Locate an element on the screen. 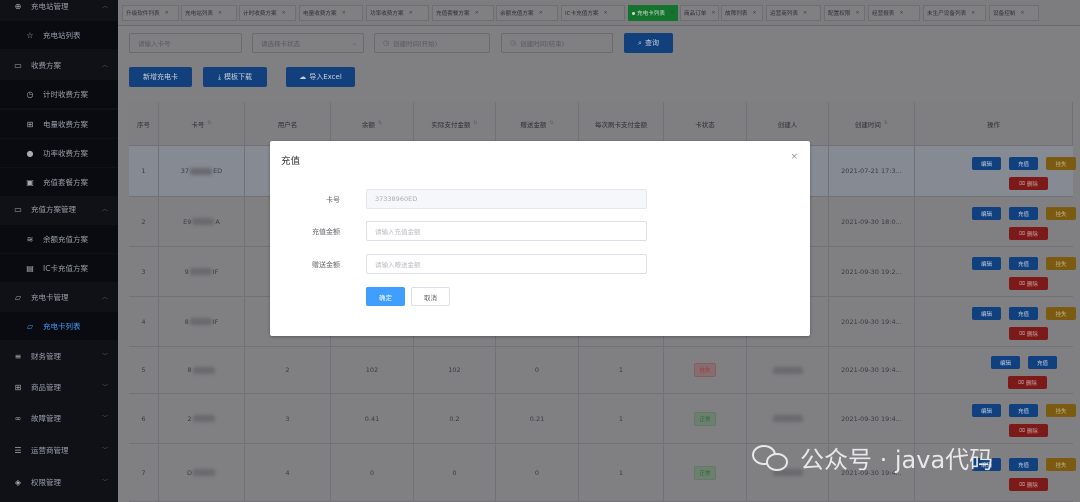 The width and height of the screenshot is (1080, 502). sidebar-item: ☰ 运营商管理 ﹀ is located at coordinates (59, 450).